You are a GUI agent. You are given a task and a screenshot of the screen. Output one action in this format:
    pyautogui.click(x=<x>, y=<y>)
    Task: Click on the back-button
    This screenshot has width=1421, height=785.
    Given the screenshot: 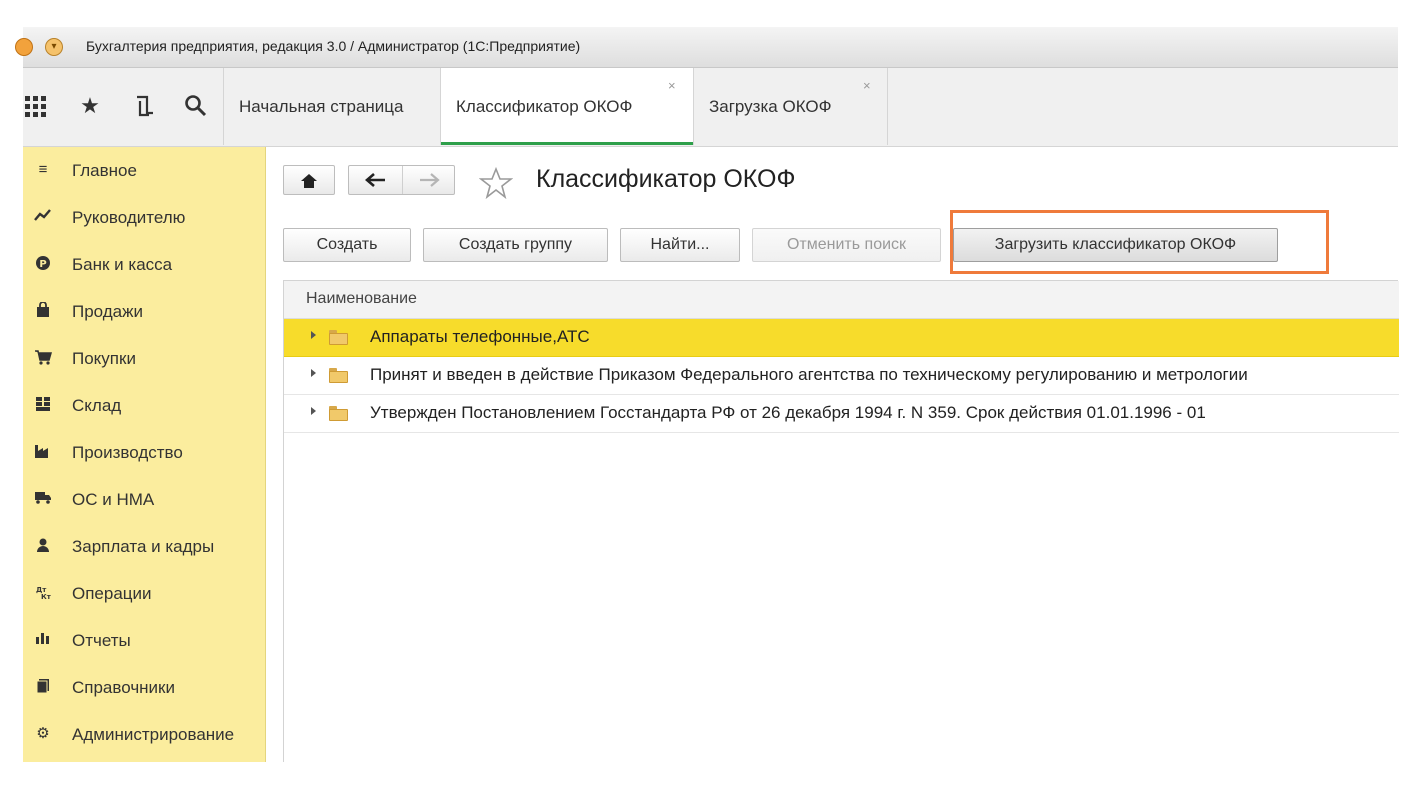 What is the action you would take?
    pyautogui.click(x=376, y=180)
    